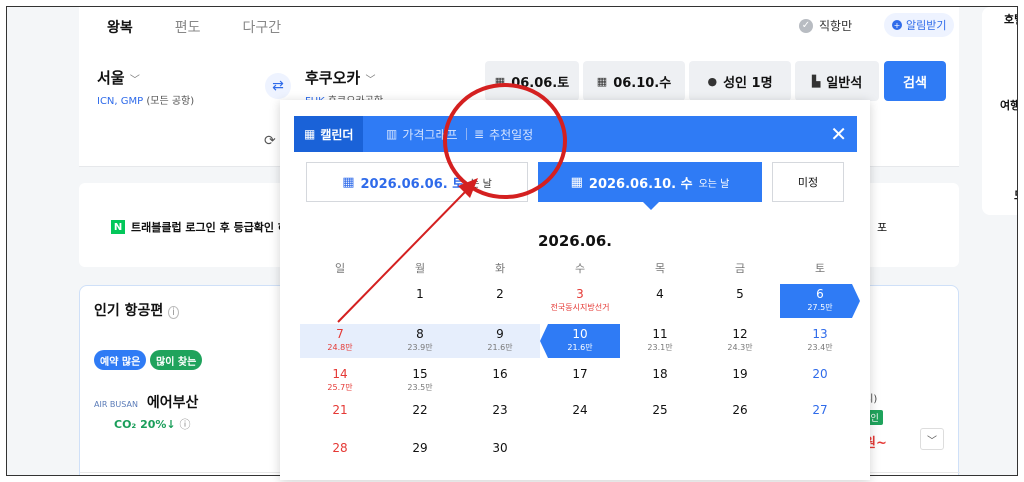  I want to click on day-price: 24.8만, so click(340, 347).